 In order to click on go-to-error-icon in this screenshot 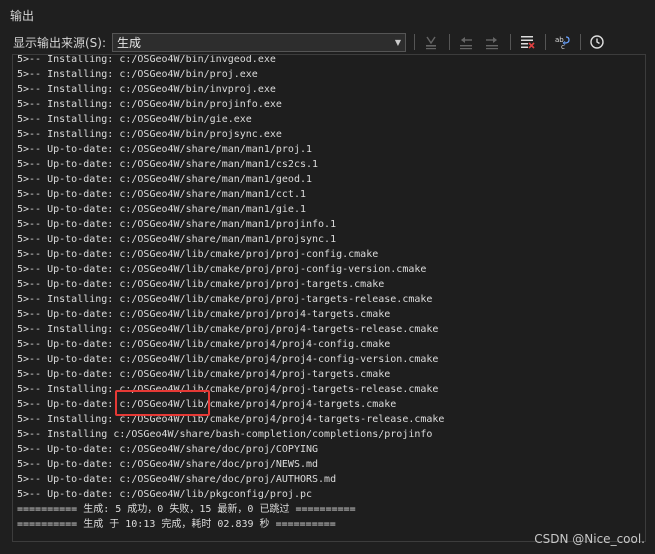, I will do `click(431, 43)`.